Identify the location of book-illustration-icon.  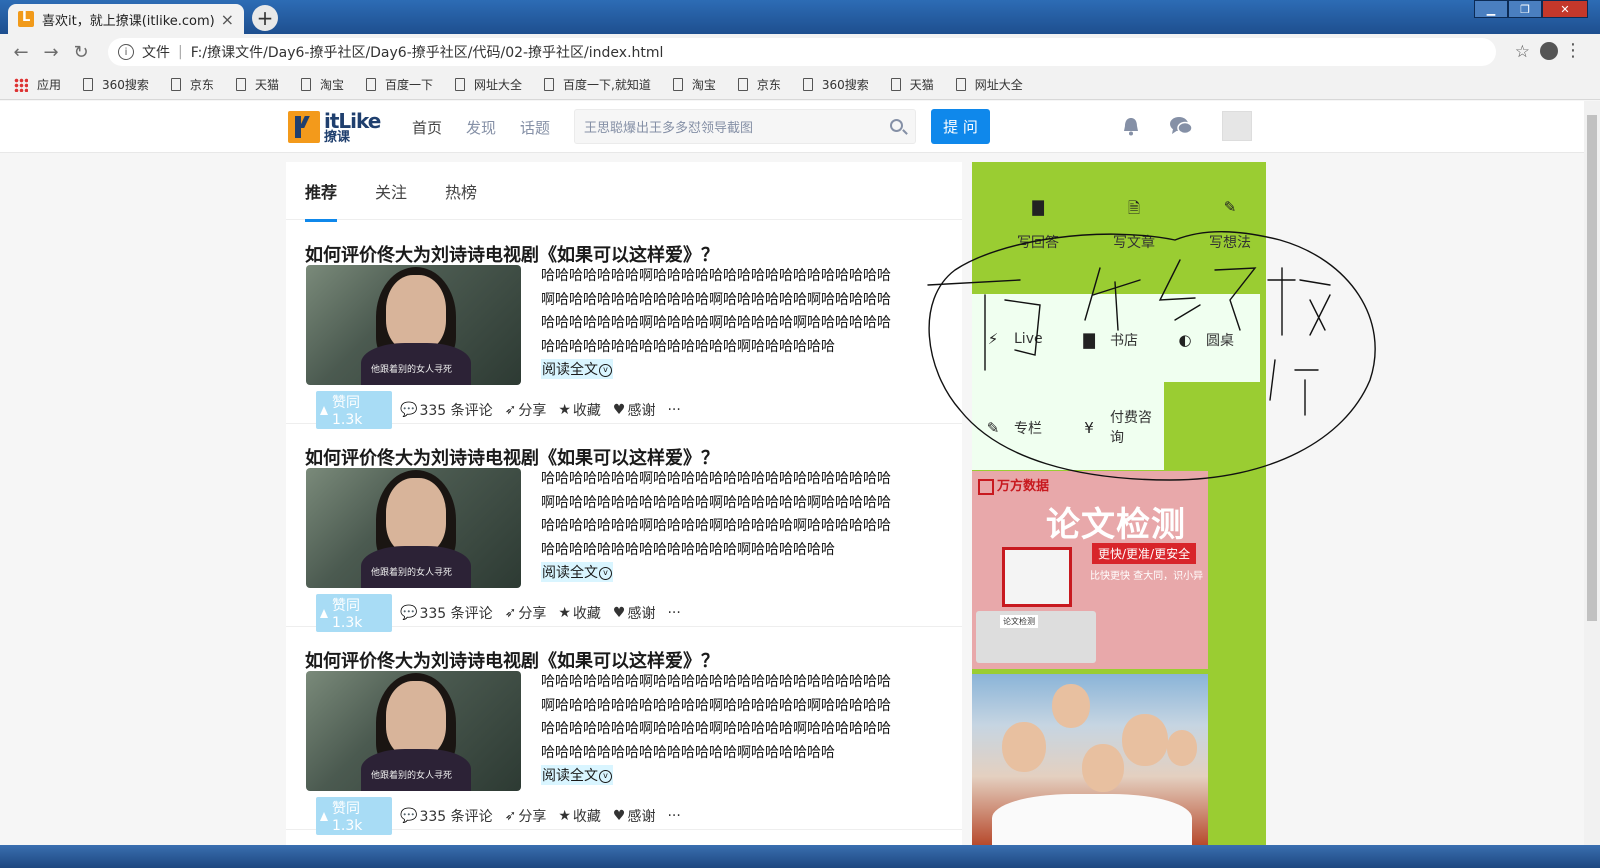
(1037, 577).